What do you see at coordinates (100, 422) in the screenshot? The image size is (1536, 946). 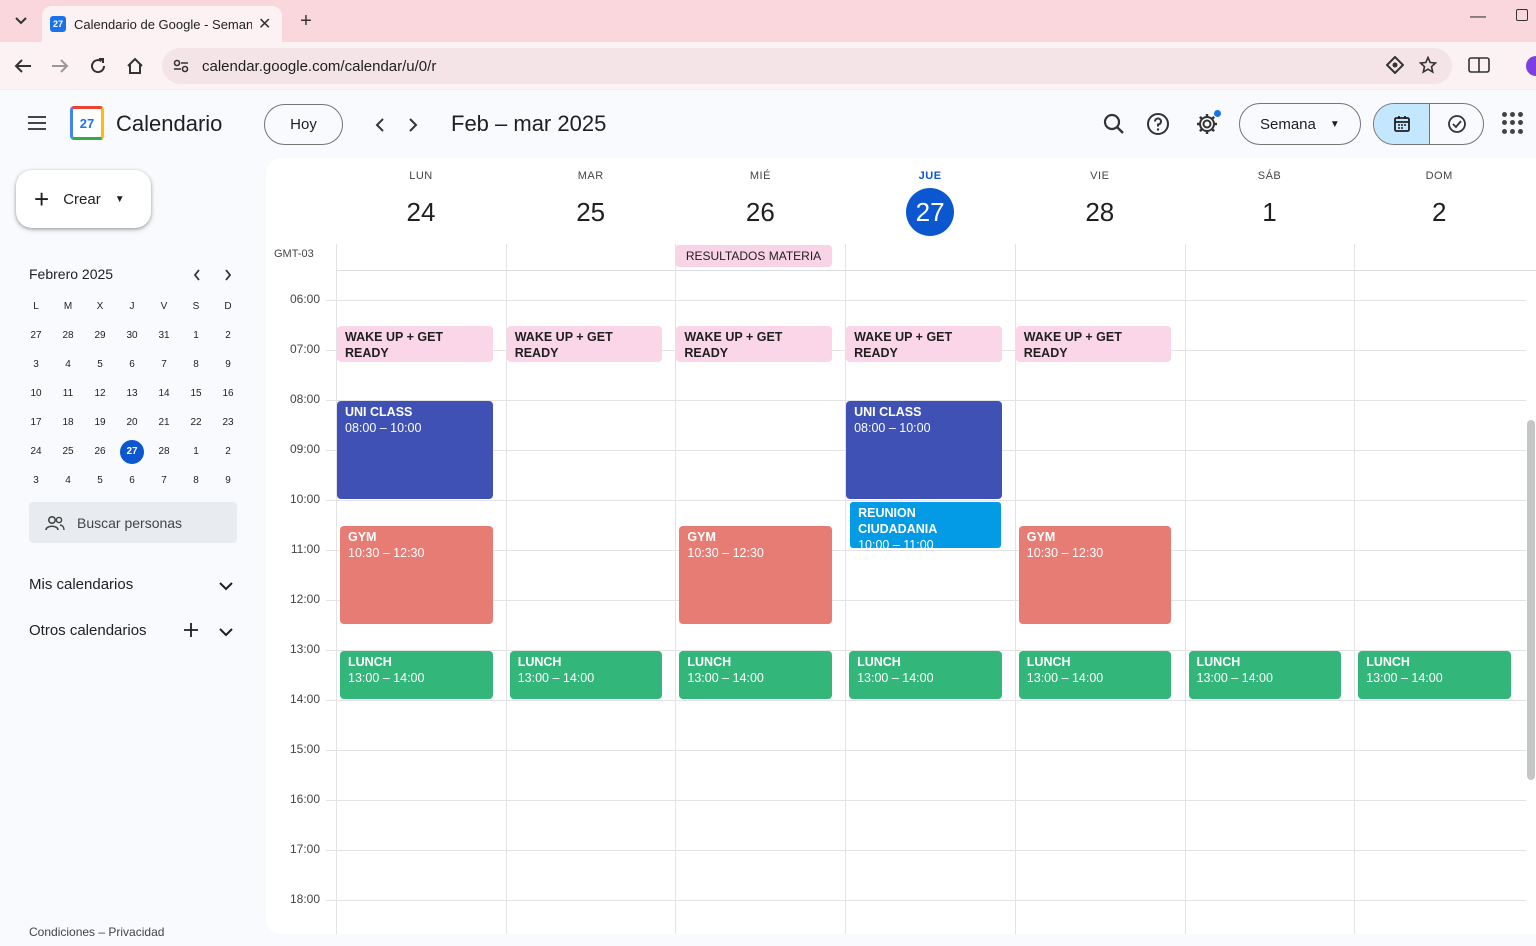 I see `mini-day: 19` at bounding box center [100, 422].